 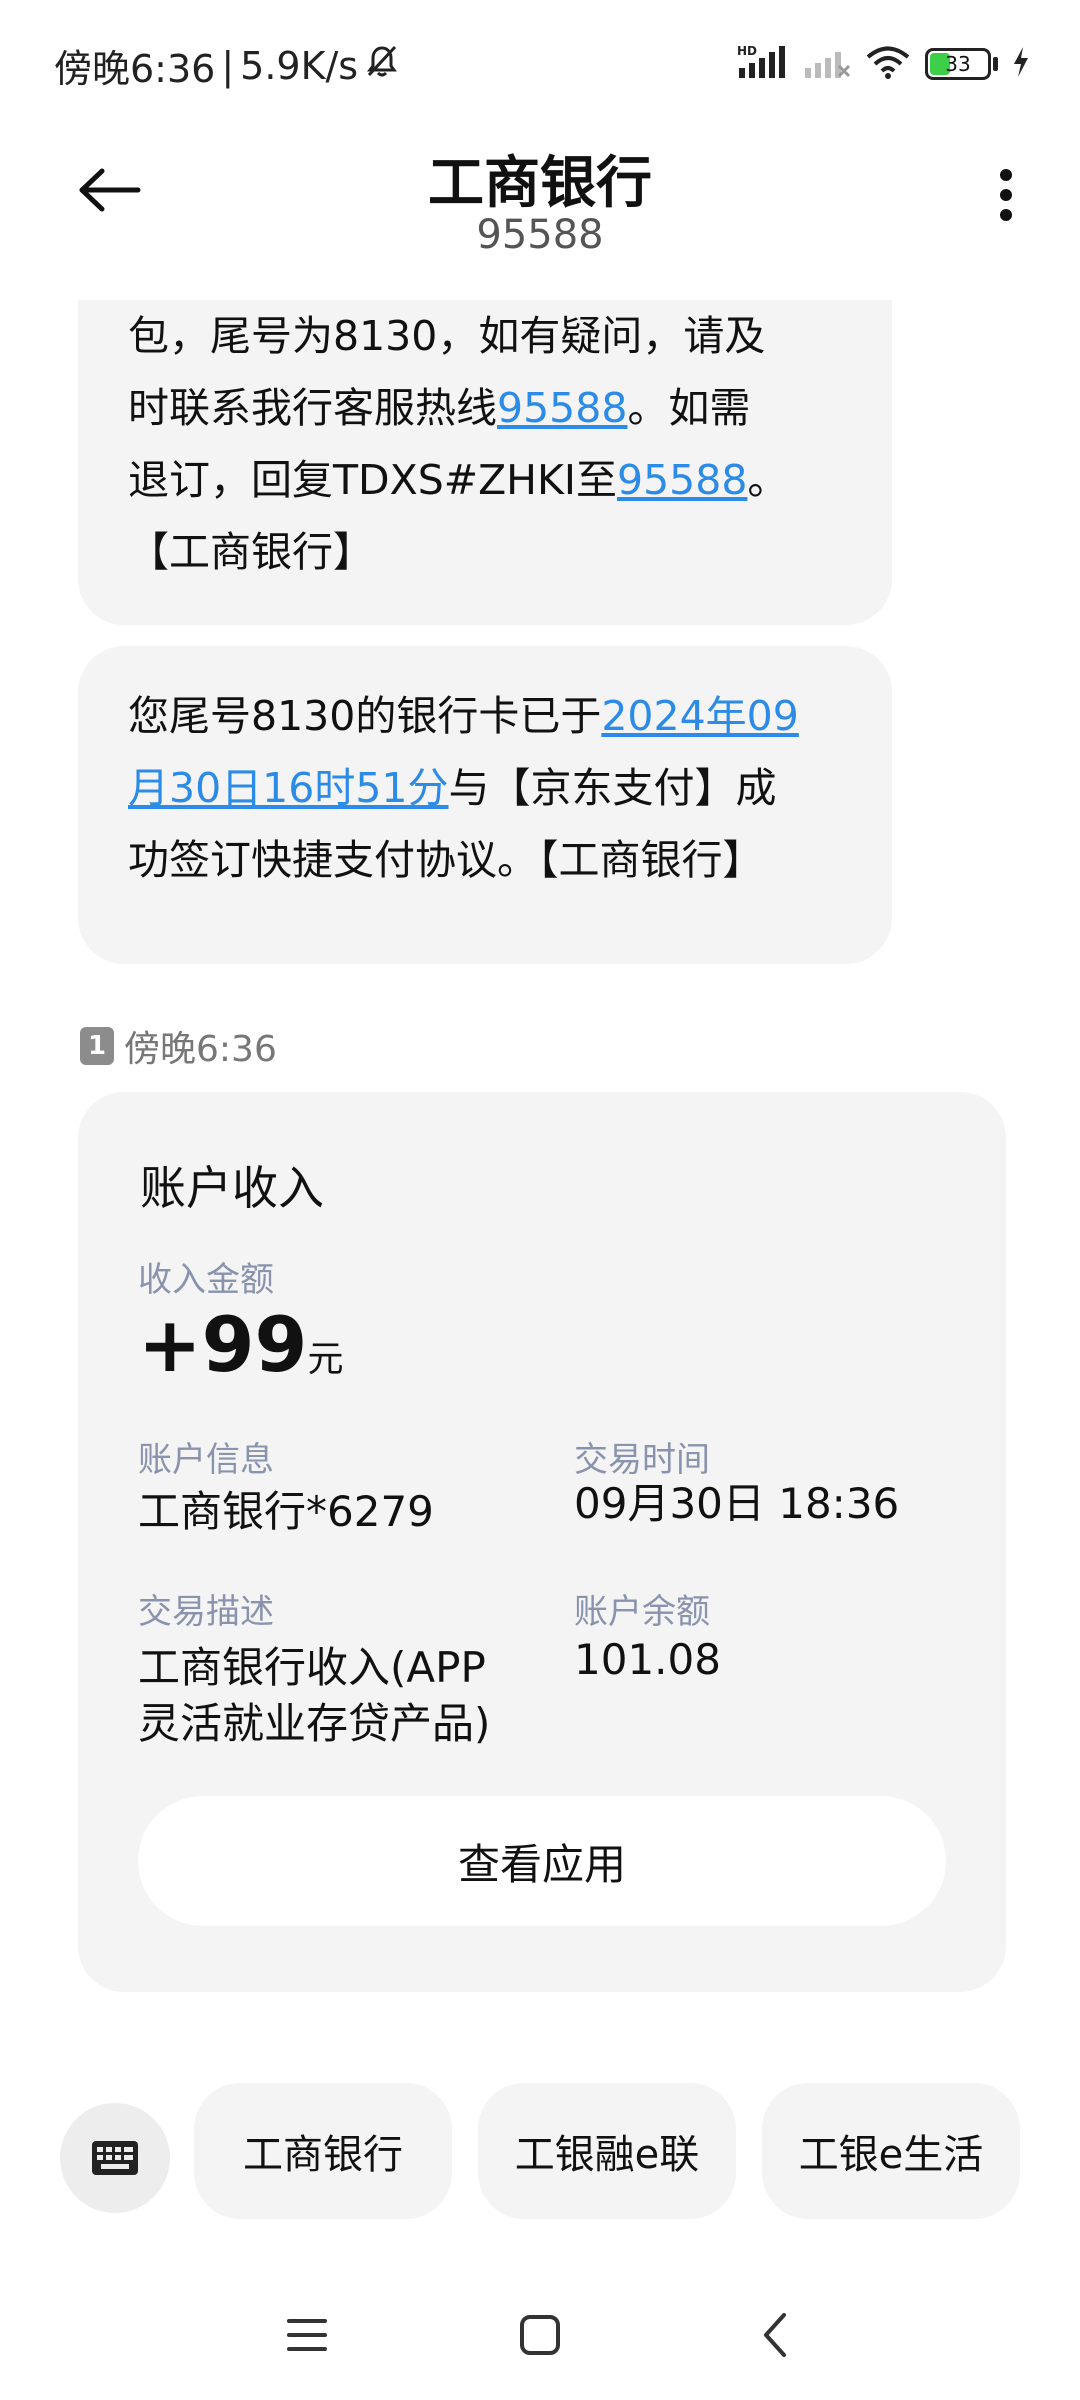 What do you see at coordinates (763, 64) in the screenshot?
I see `signal-icon: HD` at bounding box center [763, 64].